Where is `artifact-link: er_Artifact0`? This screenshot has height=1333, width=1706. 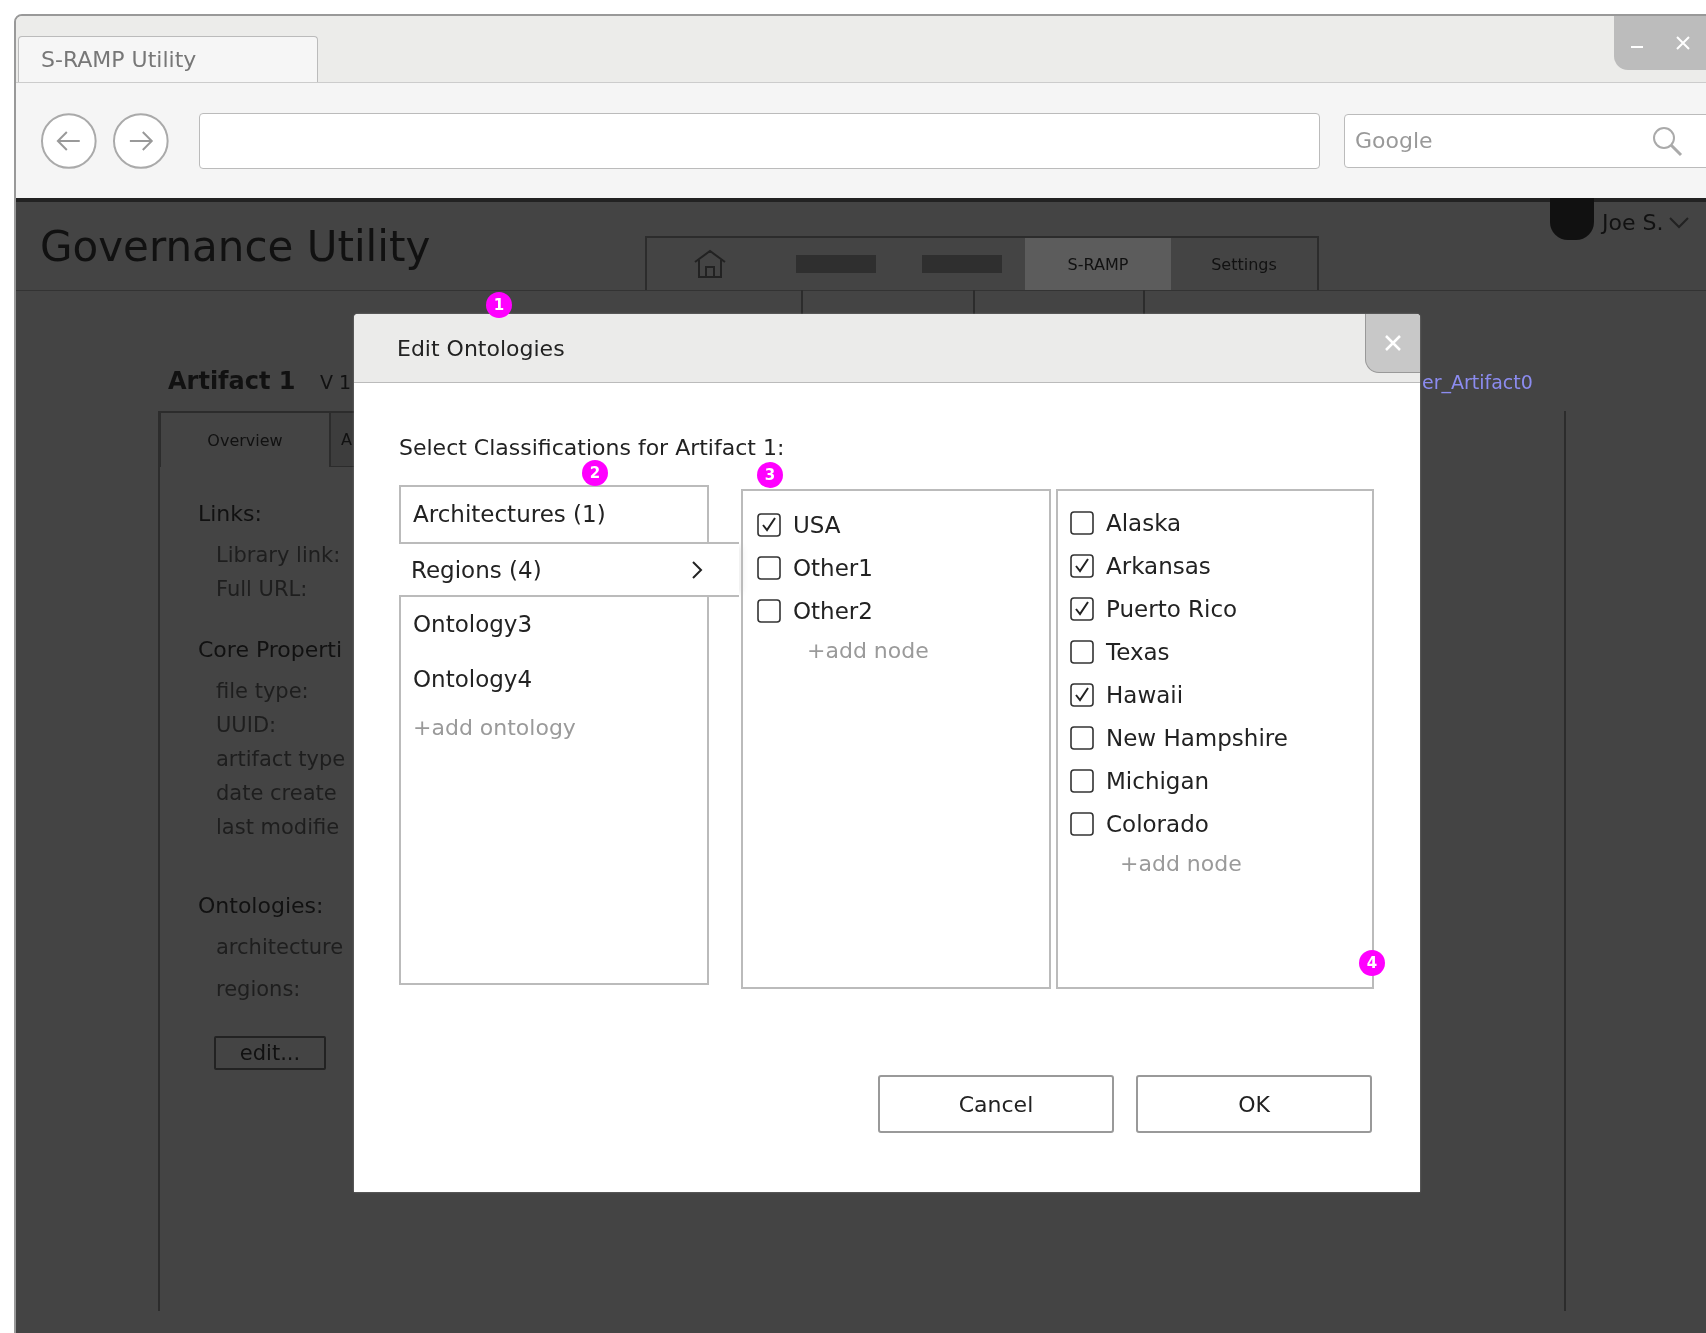
artifact-link: er_Artifact0 is located at coordinates (1477, 382).